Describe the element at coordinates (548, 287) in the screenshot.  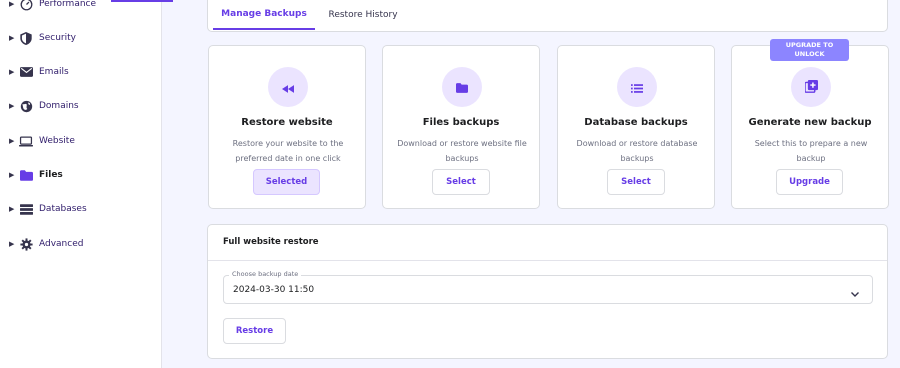
I see `backup-date-select: Choose backup date 2024-03-30 11:50` at that location.